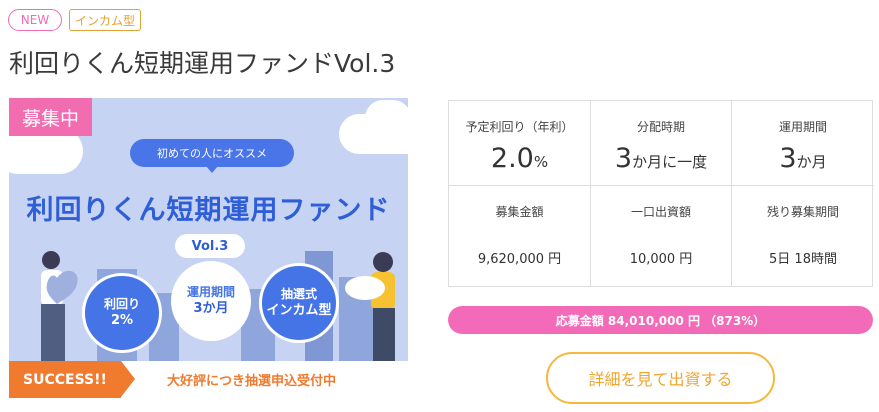 The width and height of the screenshot is (879, 412). I want to click on circle-label: 抽選式, so click(298, 293).